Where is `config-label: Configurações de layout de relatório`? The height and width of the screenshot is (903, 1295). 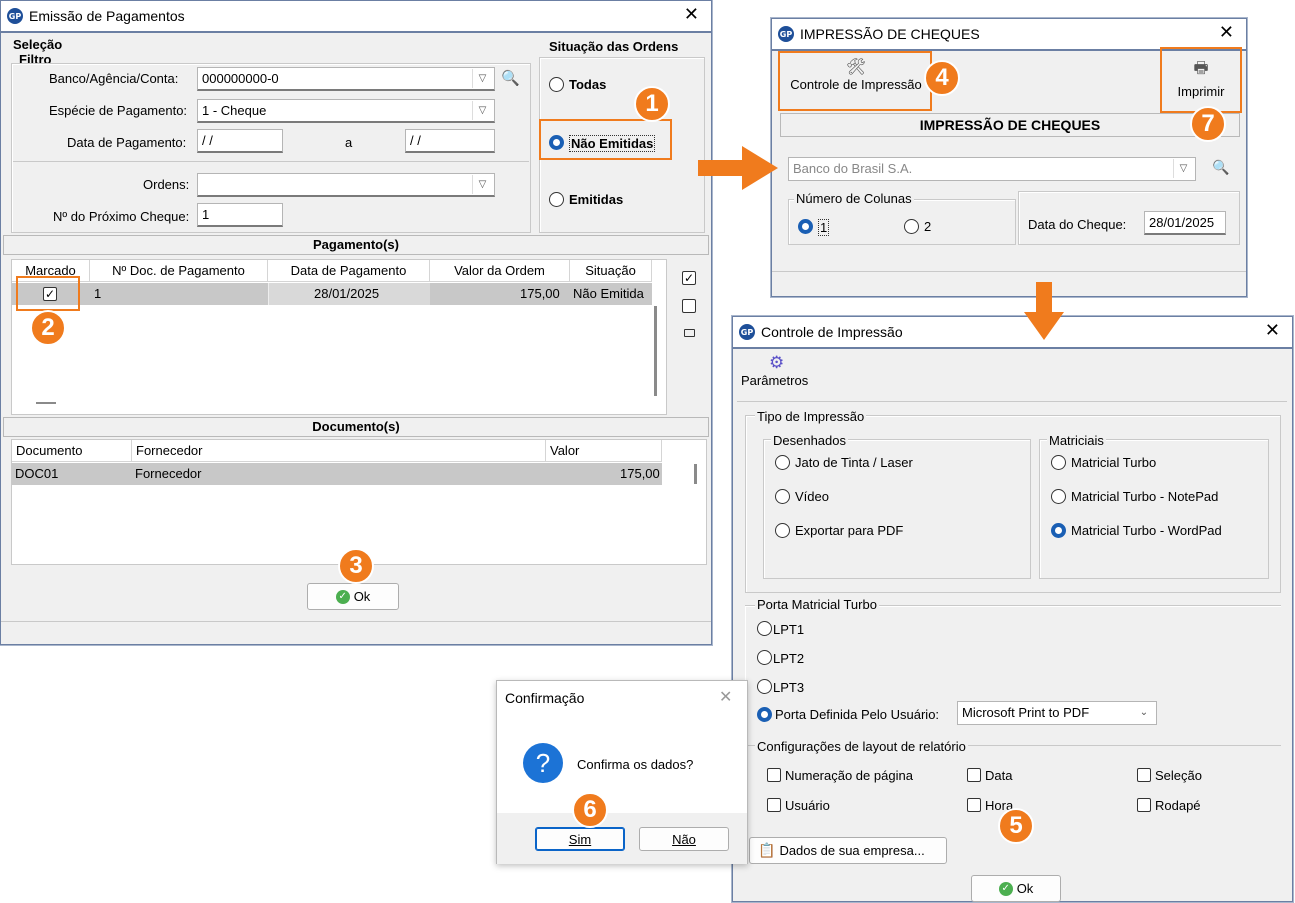
config-label: Configurações de layout de relatório is located at coordinates (861, 746).